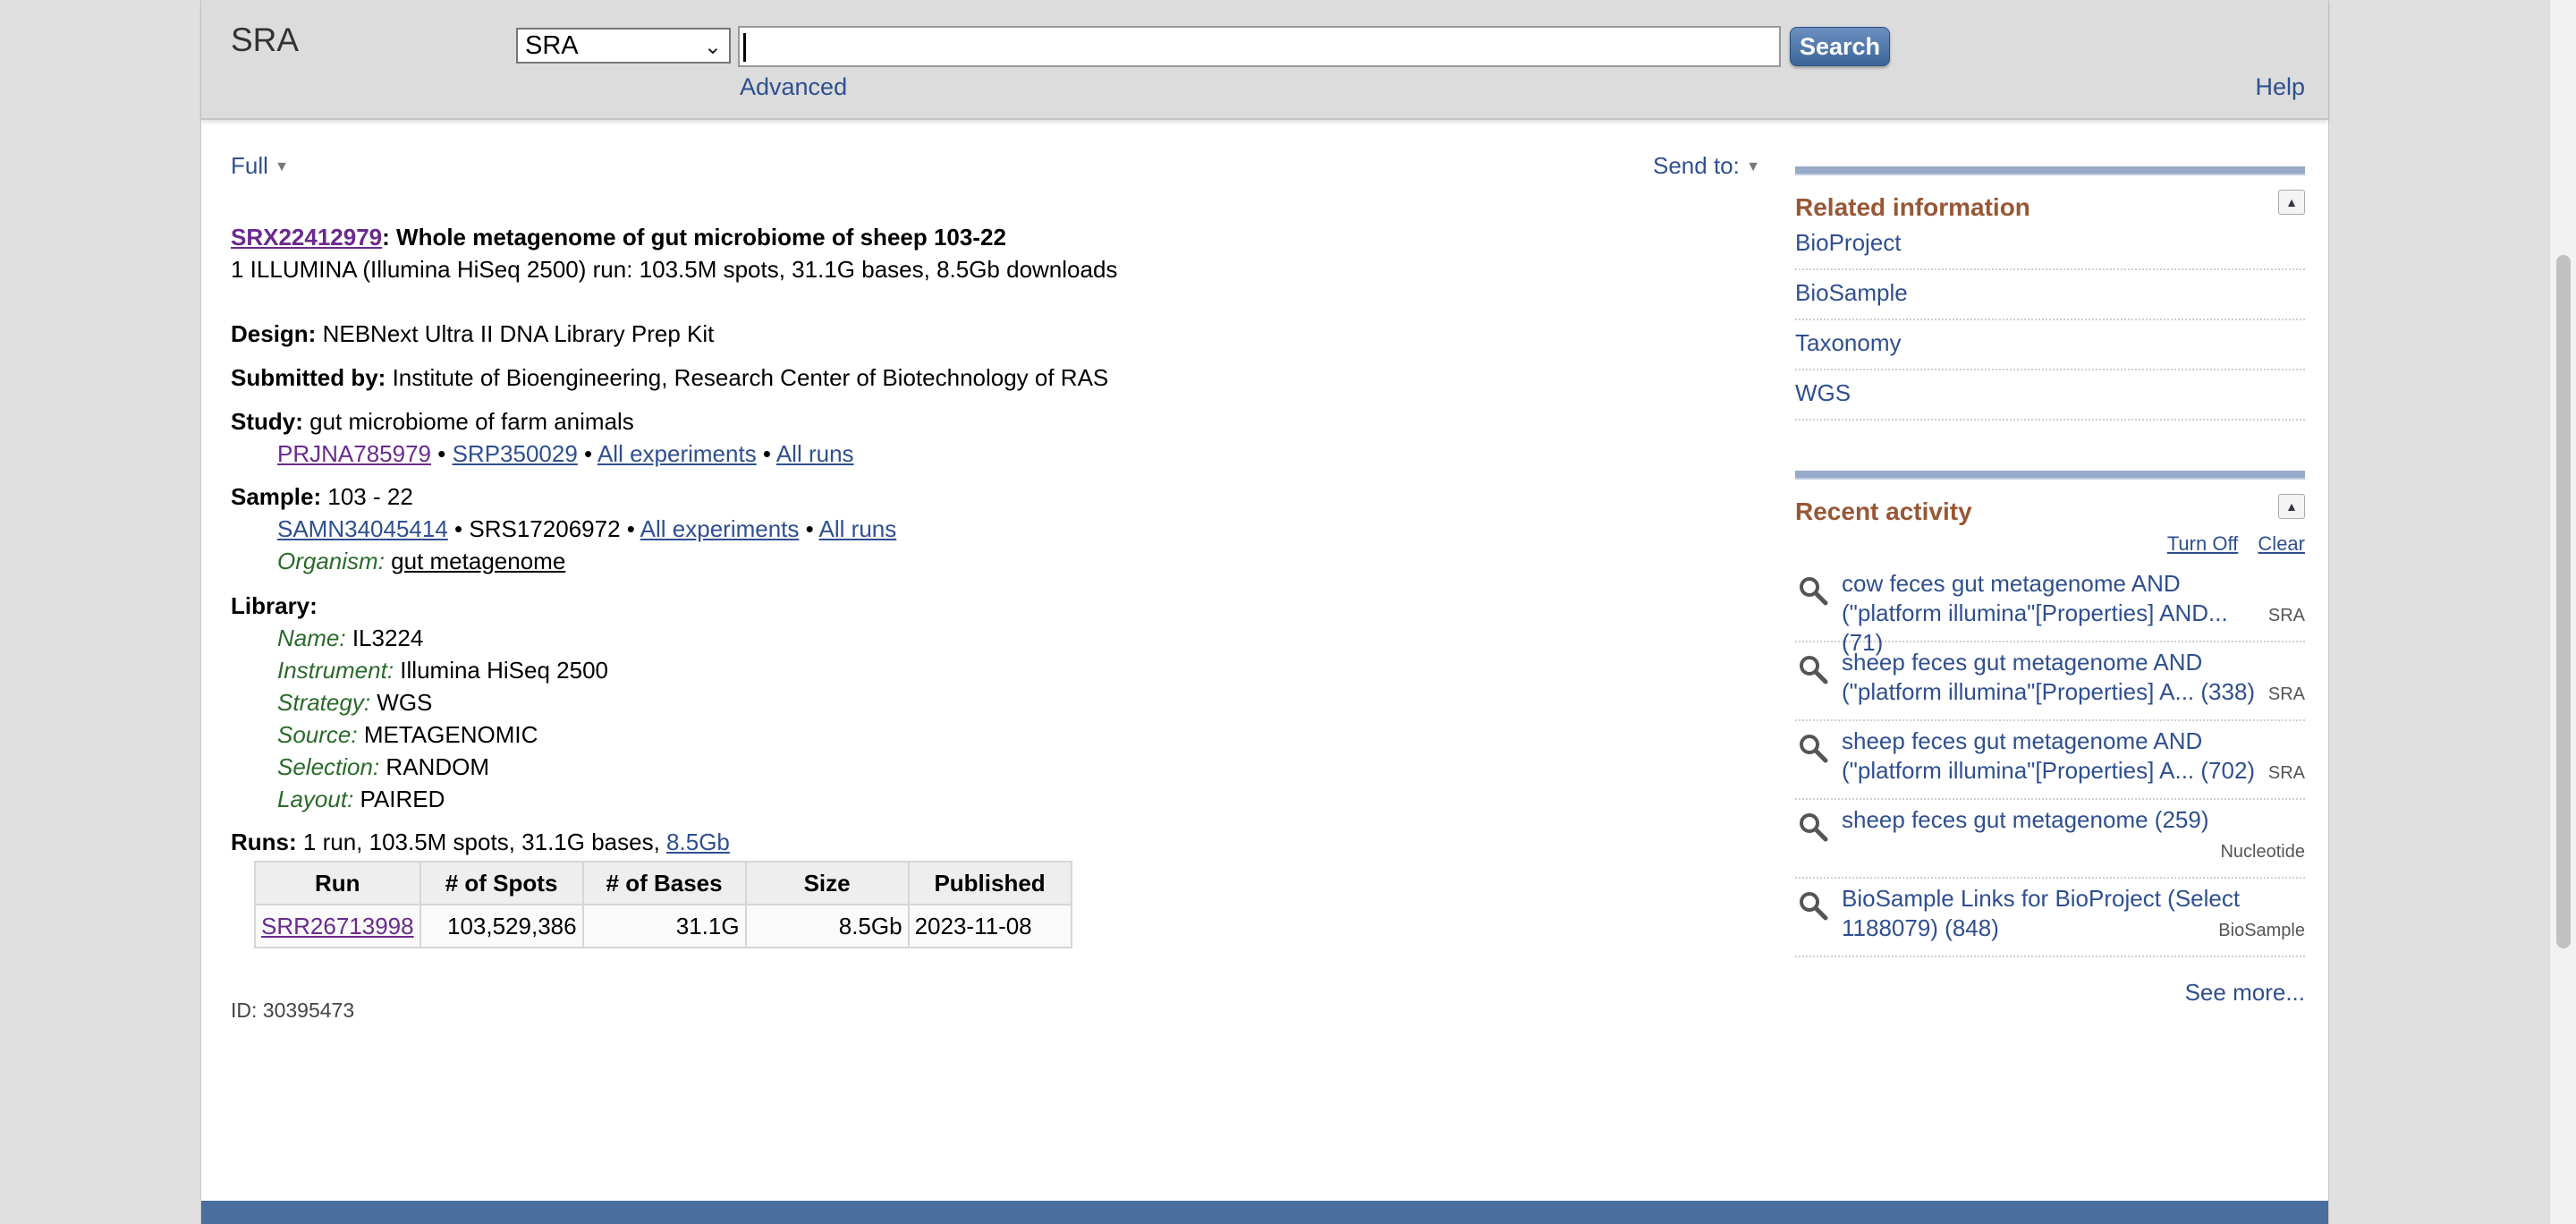  What do you see at coordinates (331, 561) in the screenshot?
I see `organism-label: Organism:` at bounding box center [331, 561].